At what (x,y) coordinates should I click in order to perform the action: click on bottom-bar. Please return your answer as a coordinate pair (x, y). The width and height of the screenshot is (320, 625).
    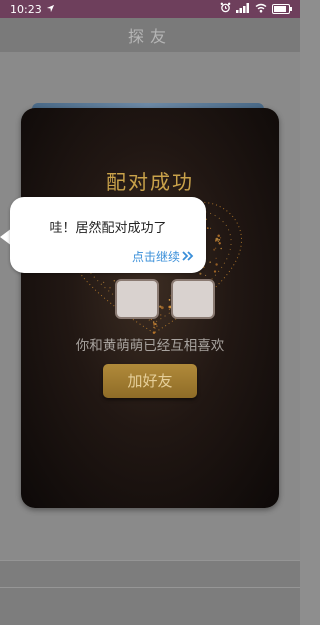
    Looking at the image, I should click on (150, 592).